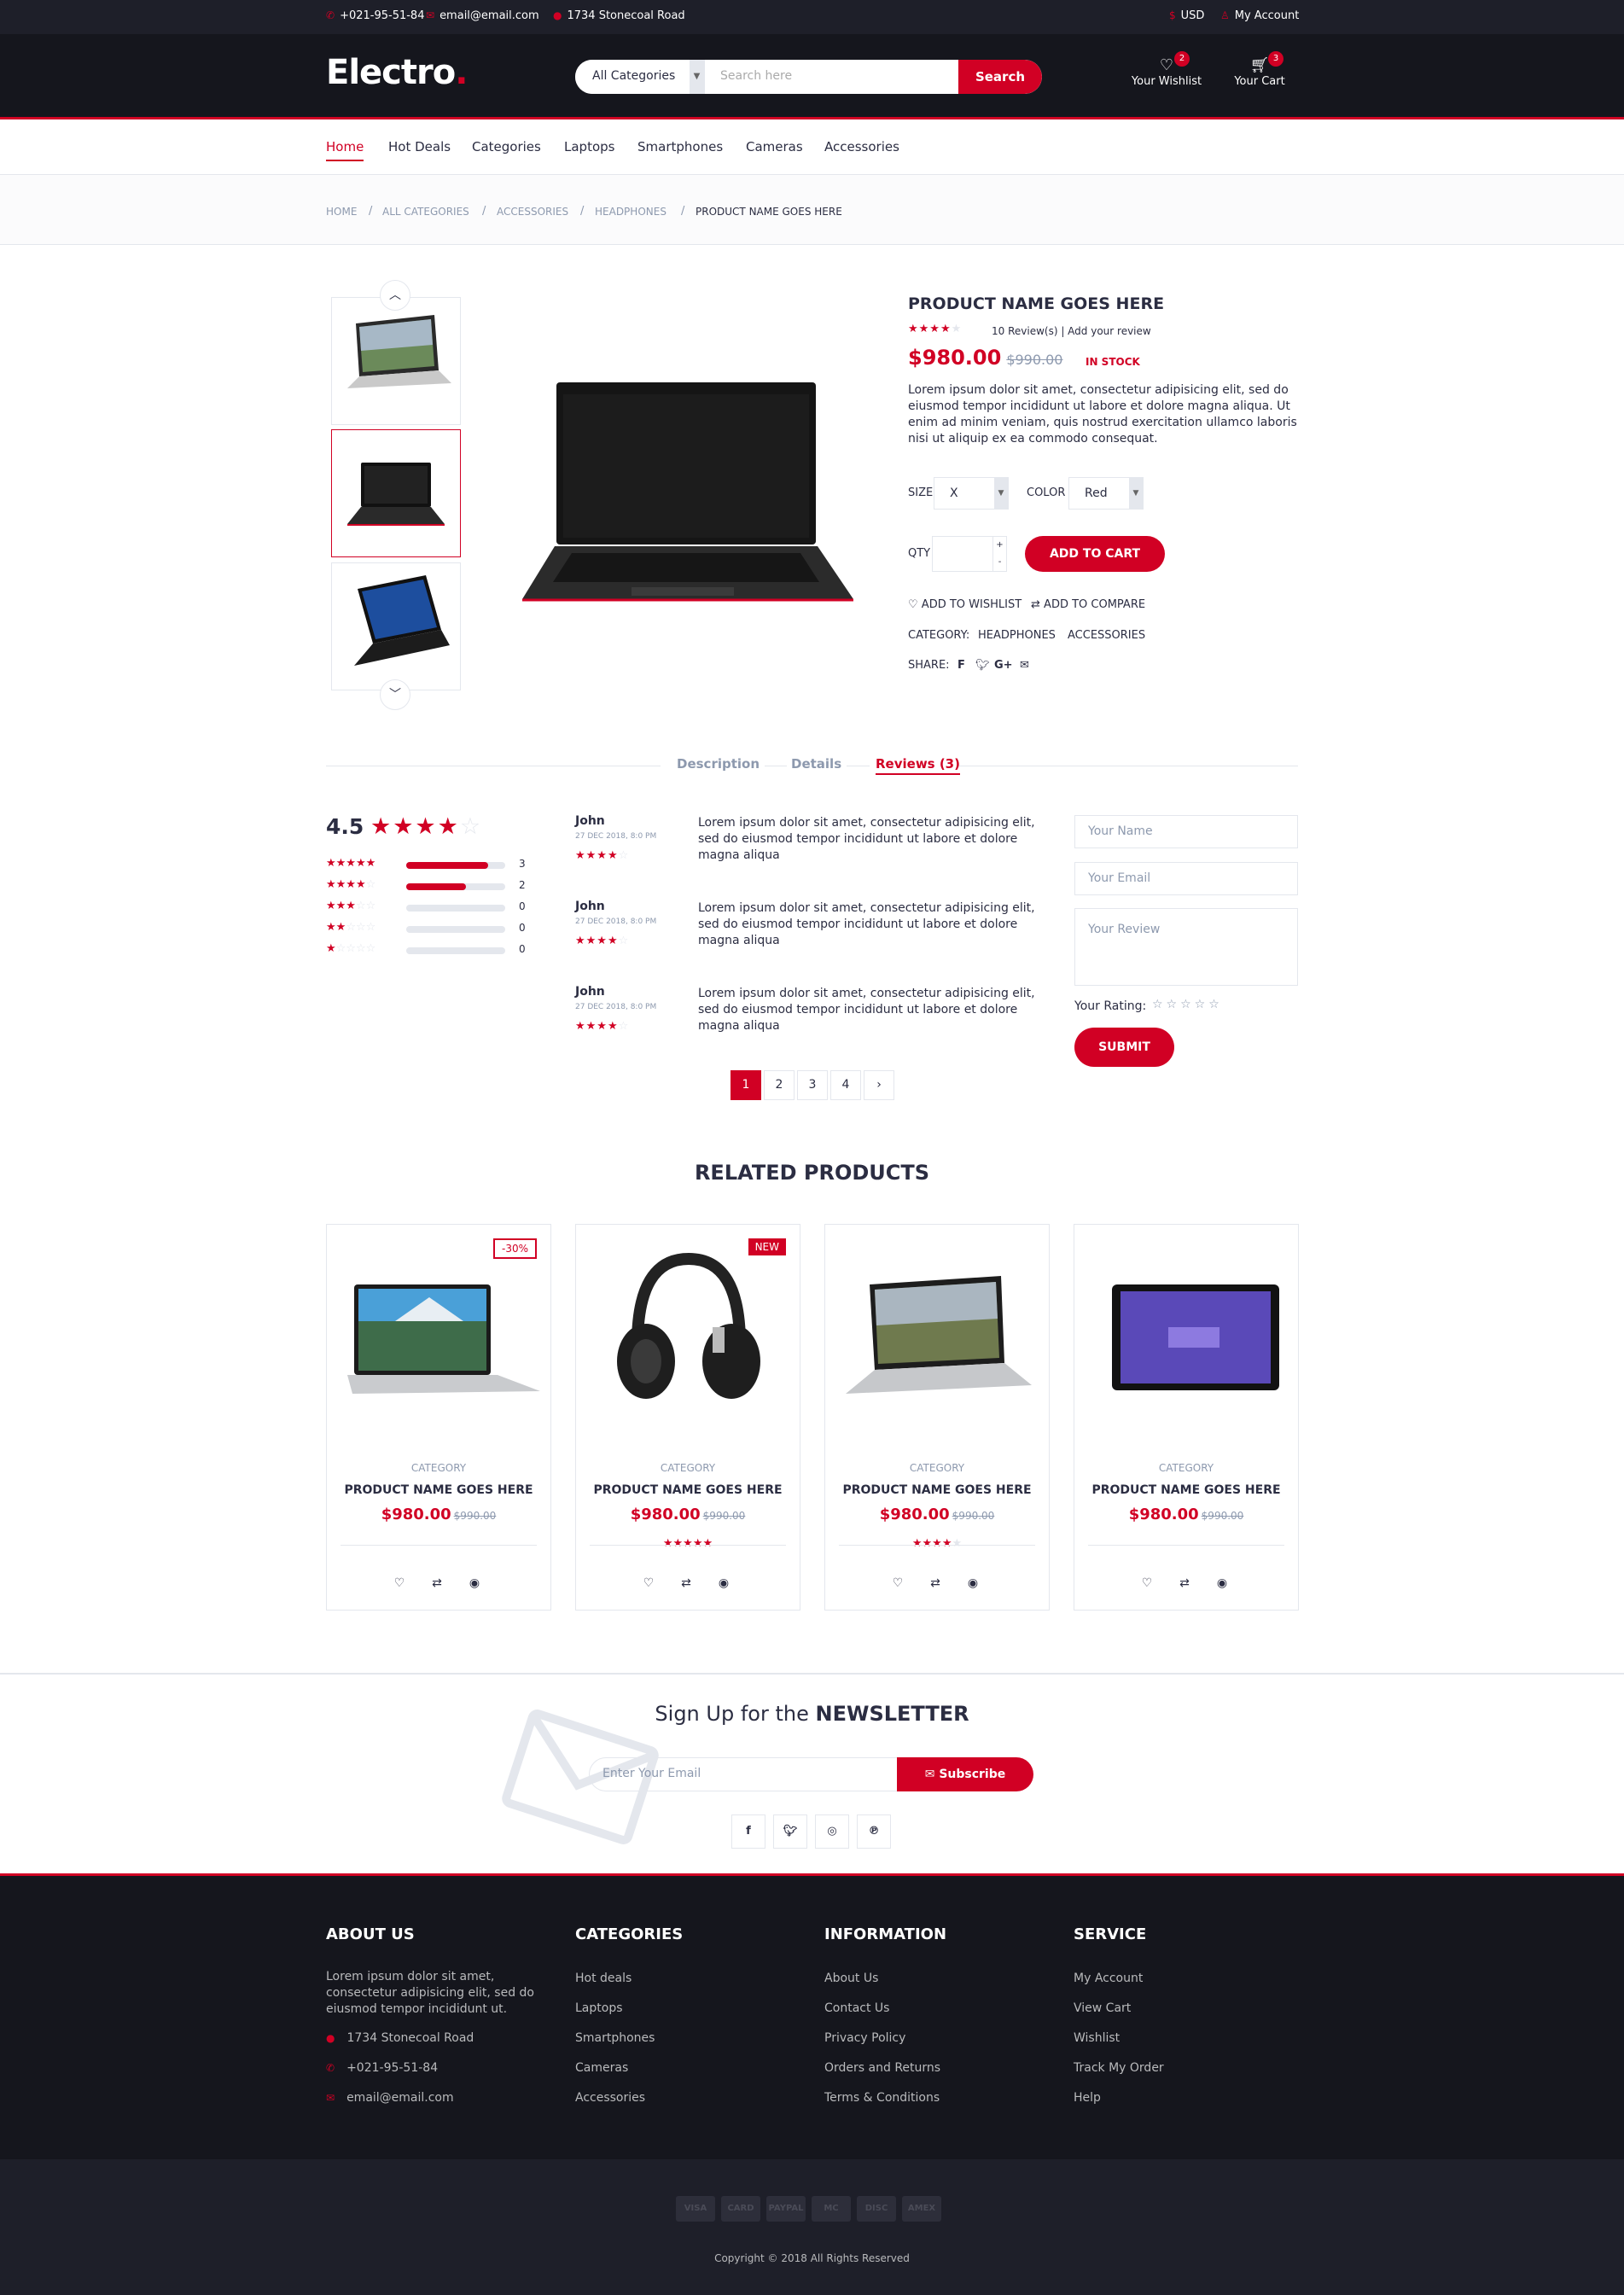  Describe the element at coordinates (1106, 493) in the screenshot. I see `color-select: Red ▼` at that location.